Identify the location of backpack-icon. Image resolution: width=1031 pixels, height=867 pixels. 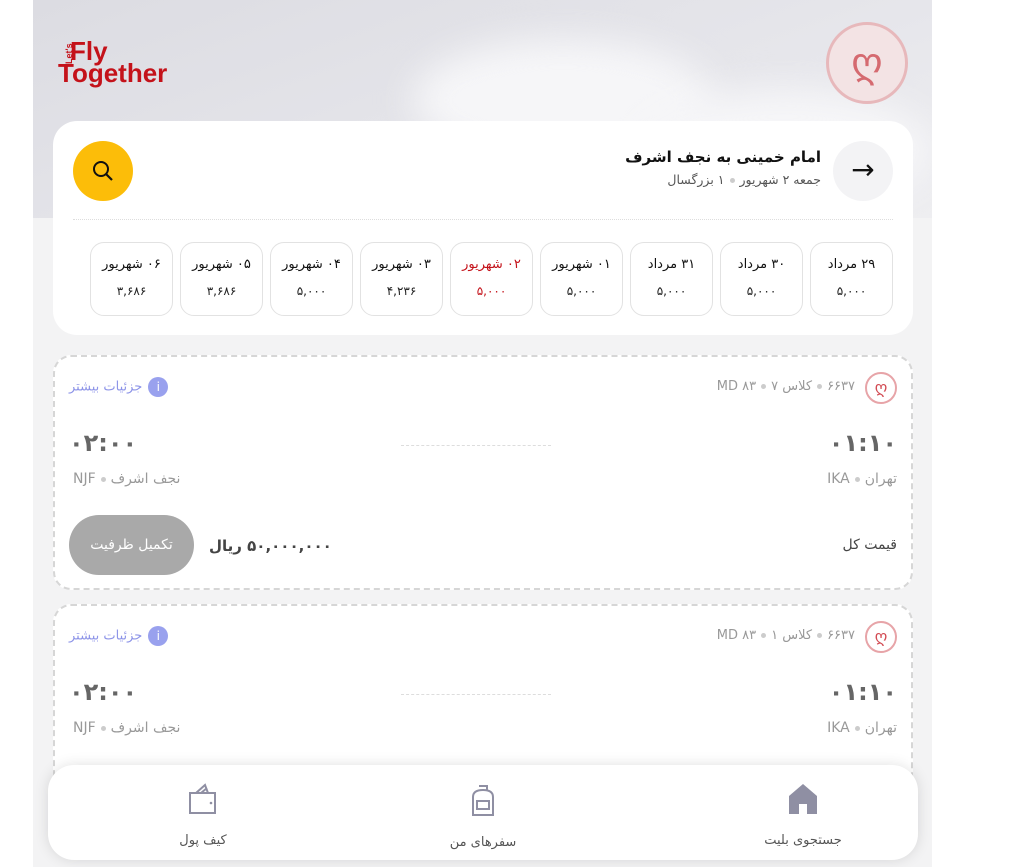
(483, 800).